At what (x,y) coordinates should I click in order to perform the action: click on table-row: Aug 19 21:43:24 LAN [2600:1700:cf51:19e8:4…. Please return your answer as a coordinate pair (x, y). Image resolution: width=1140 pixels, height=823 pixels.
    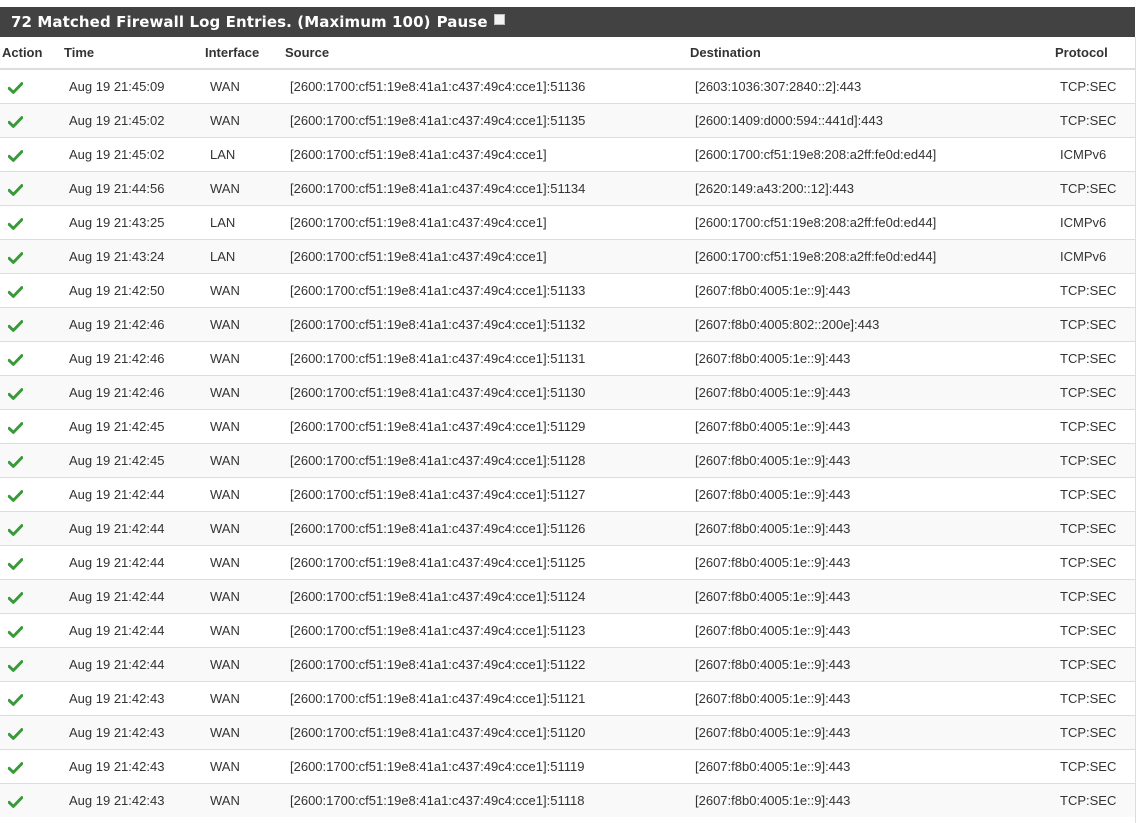
    Looking at the image, I should click on (567, 256).